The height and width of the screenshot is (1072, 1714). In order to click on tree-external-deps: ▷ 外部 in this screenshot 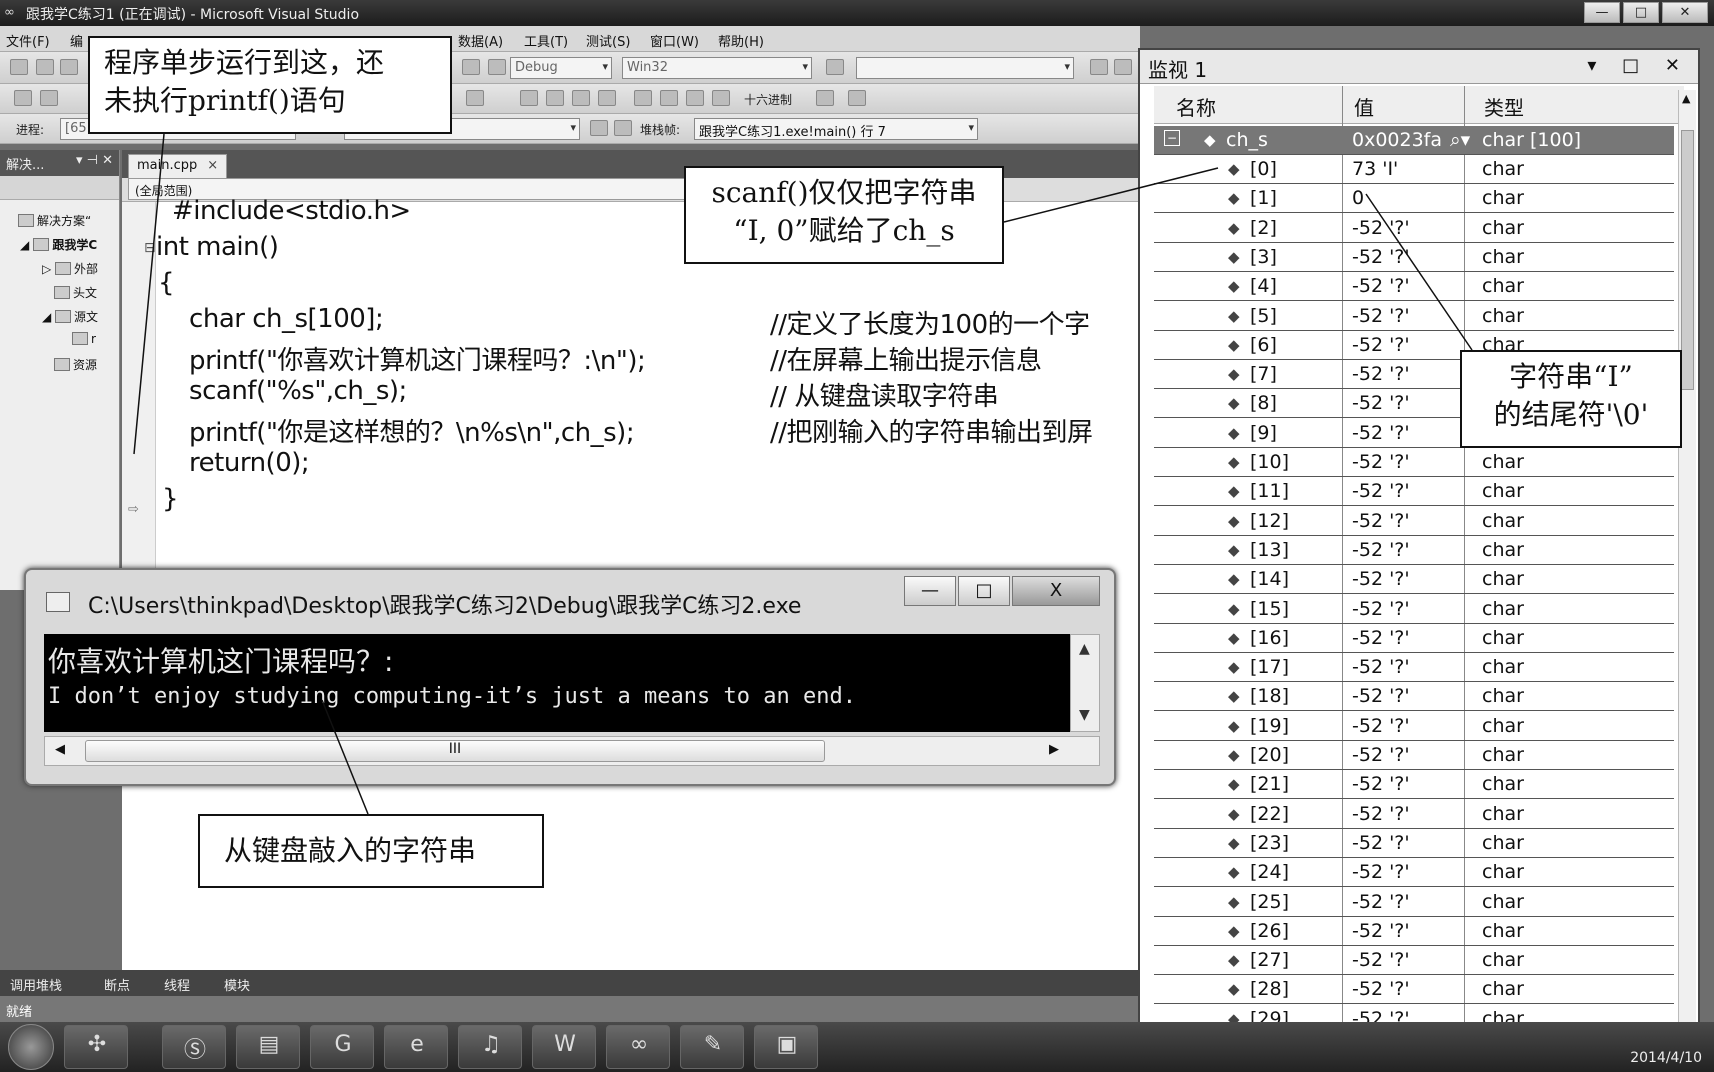, I will do `click(70, 268)`.